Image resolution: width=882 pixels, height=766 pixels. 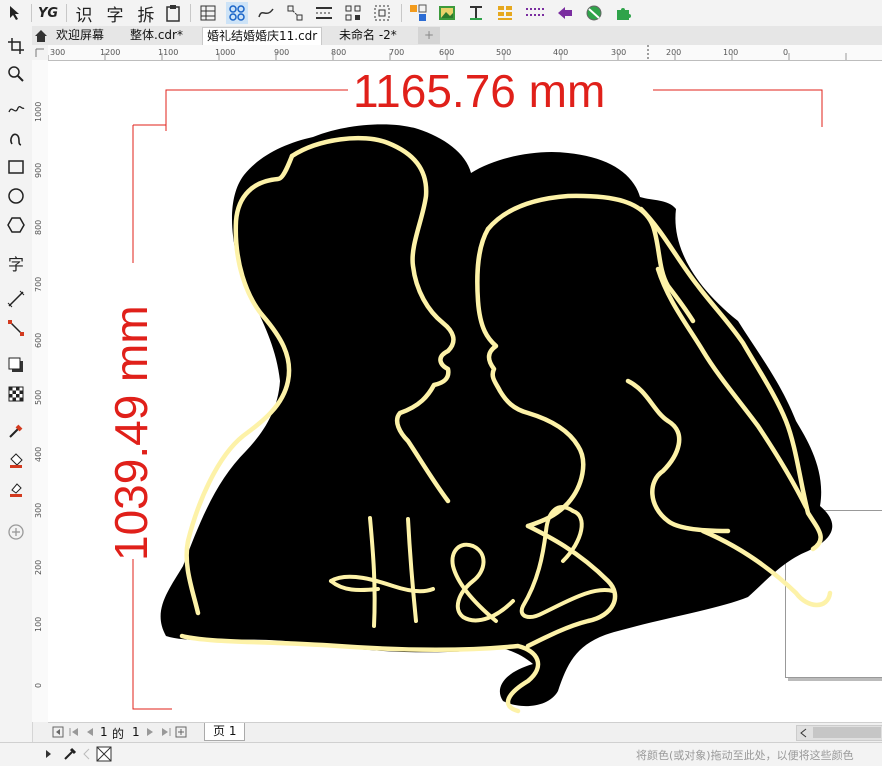 What do you see at coordinates (38, 170) in the screenshot?
I see `vruler-label: 900` at bounding box center [38, 170].